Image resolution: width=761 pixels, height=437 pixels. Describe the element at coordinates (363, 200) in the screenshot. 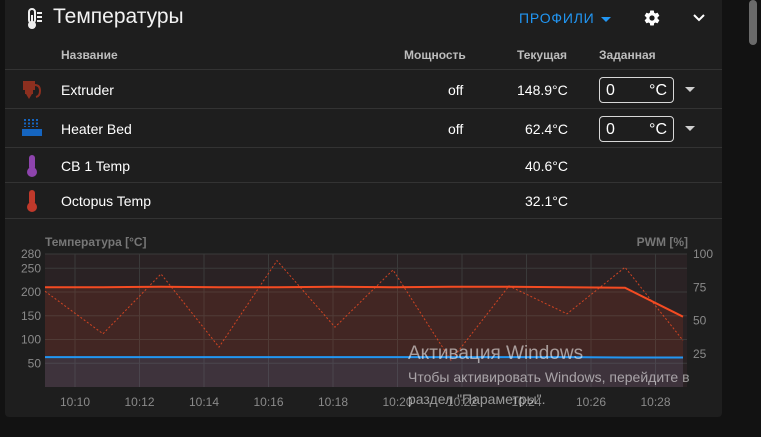

I see `table-row-octopus-temp: Octopus Temp 32.1°C` at that location.